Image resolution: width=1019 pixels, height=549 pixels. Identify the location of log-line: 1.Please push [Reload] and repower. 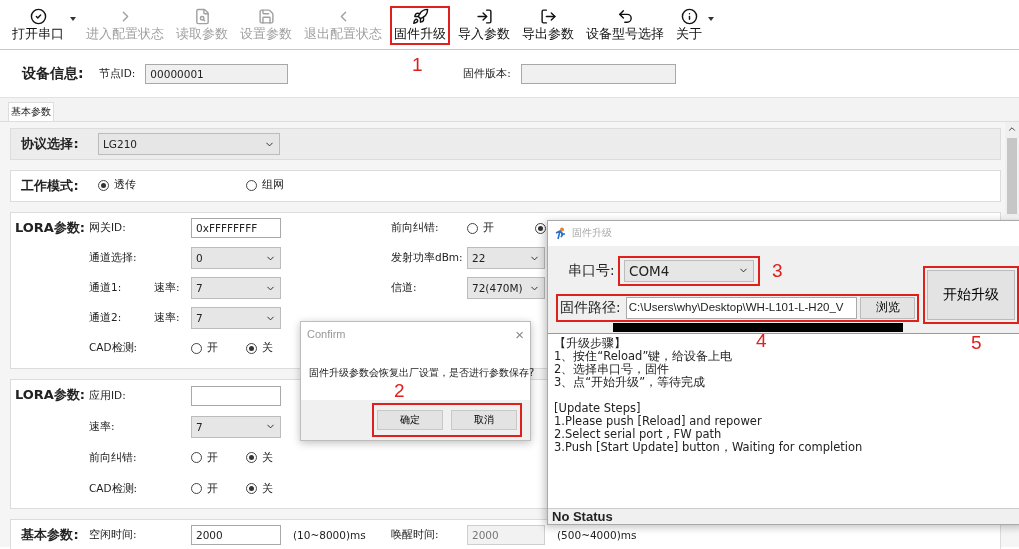
(658, 421).